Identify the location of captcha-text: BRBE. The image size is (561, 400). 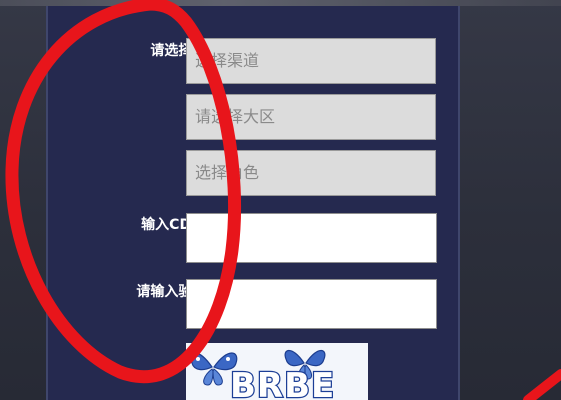
(282, 383).